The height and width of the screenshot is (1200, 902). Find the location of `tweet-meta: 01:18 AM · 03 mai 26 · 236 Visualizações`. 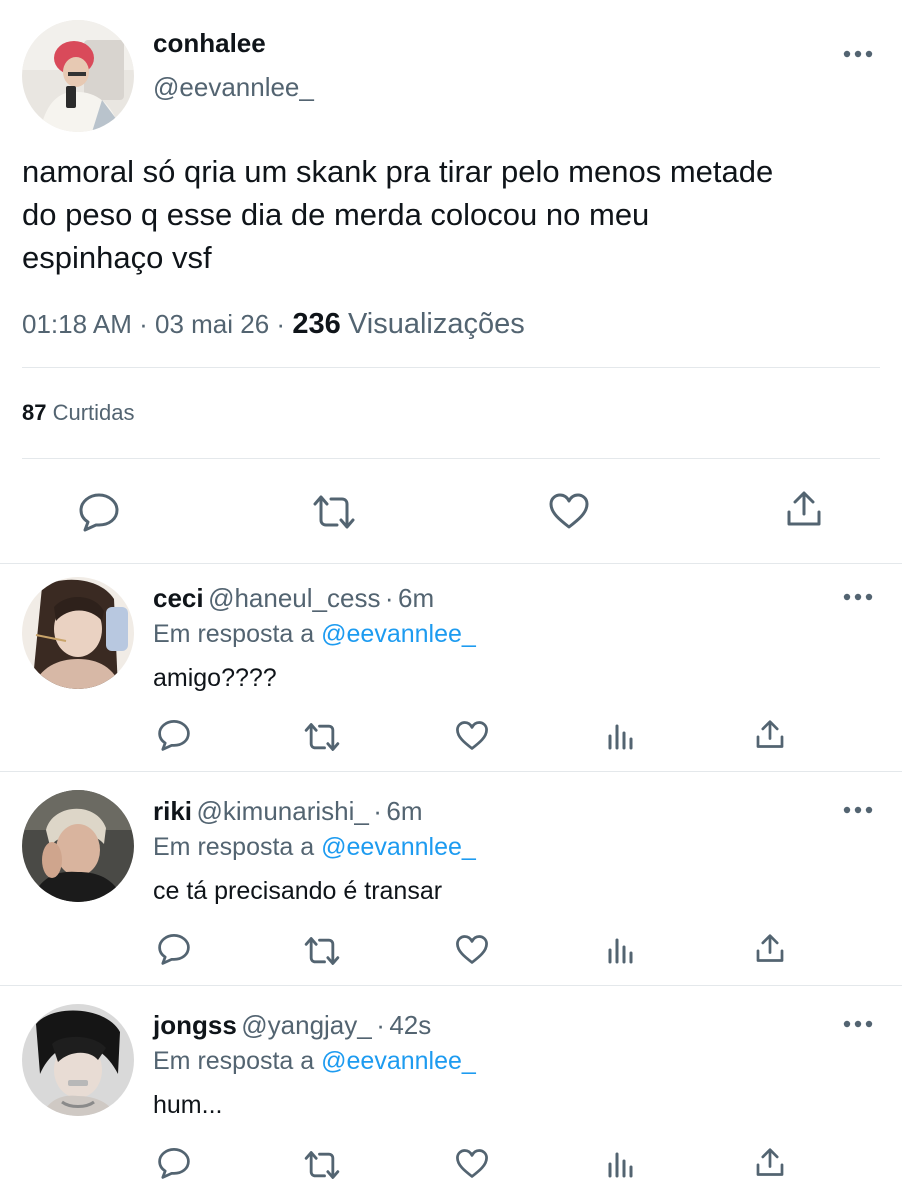

tweet-meta: 01:18 AM · 03 mai 26 · 236 Visualizações is located at coordinates (273, 324).